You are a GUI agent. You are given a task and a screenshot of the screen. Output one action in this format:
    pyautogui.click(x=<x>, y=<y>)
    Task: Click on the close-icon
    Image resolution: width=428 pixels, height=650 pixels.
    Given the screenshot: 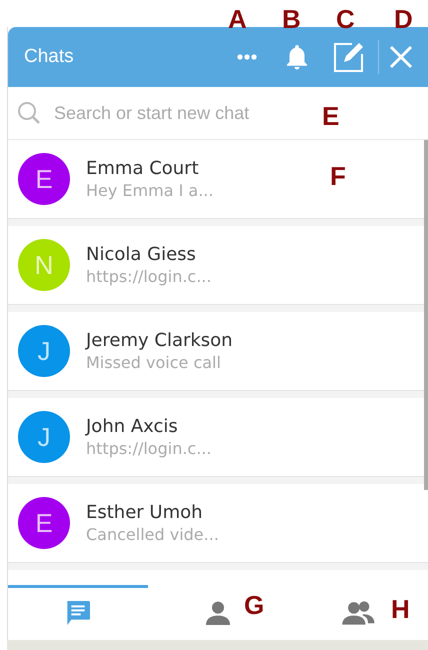 What is the action you would take?
    pyautogui.click(x=401, y=57)
    